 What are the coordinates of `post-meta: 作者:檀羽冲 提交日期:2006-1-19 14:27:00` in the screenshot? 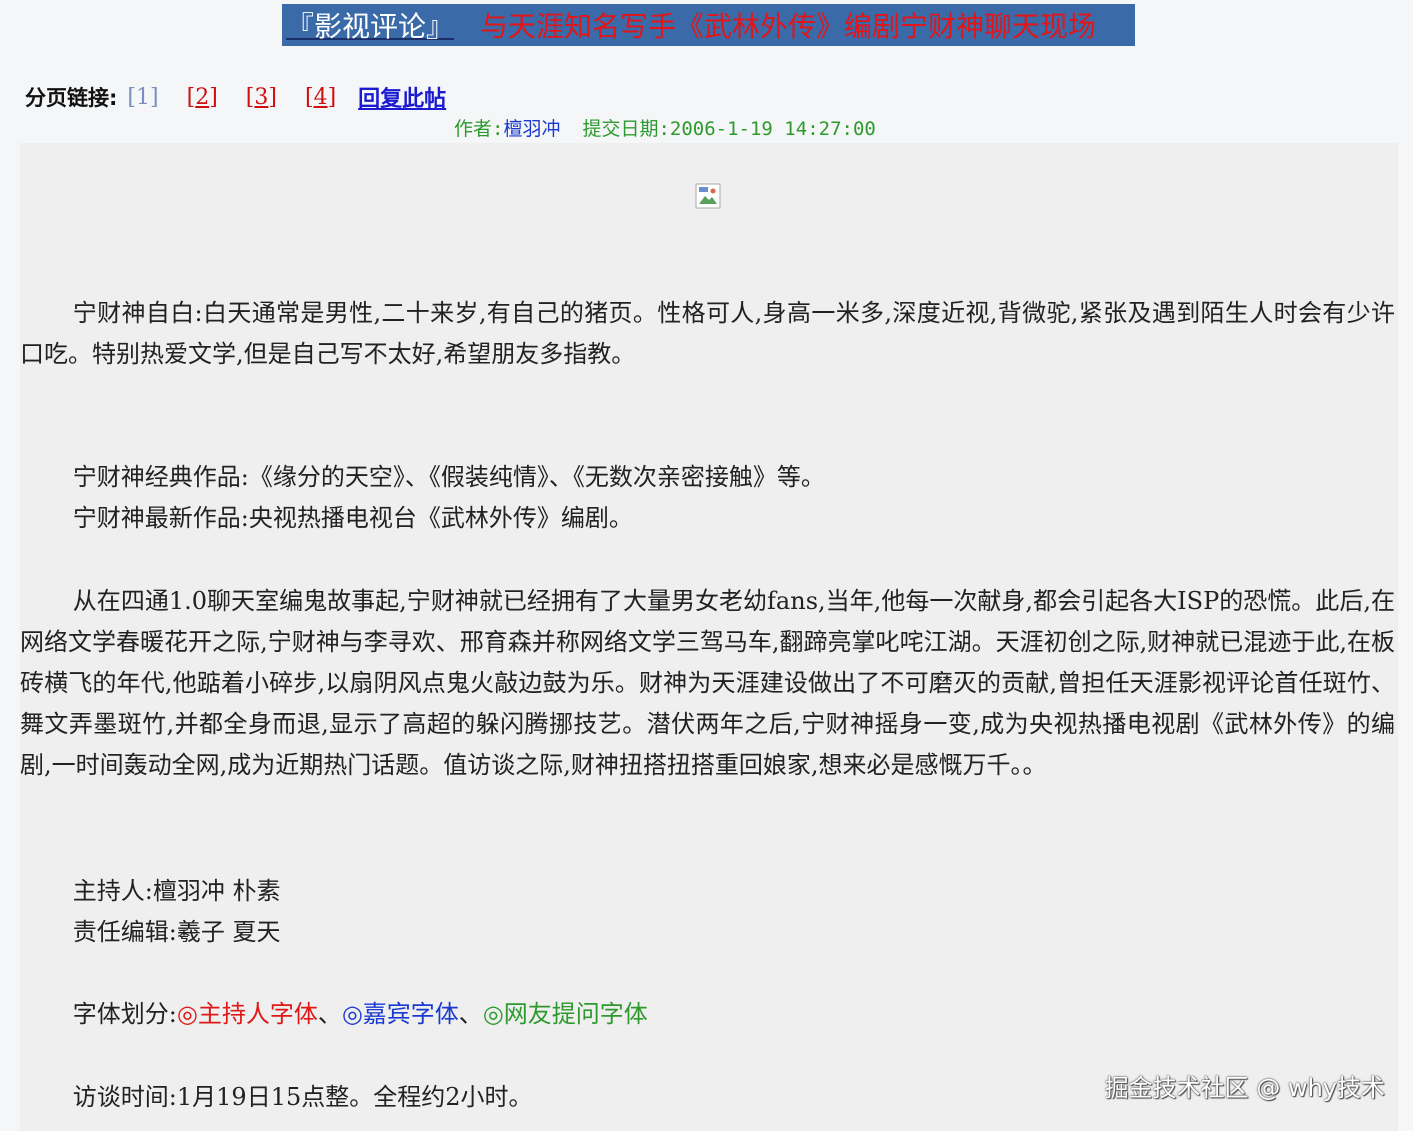 It's located at (665, 127).